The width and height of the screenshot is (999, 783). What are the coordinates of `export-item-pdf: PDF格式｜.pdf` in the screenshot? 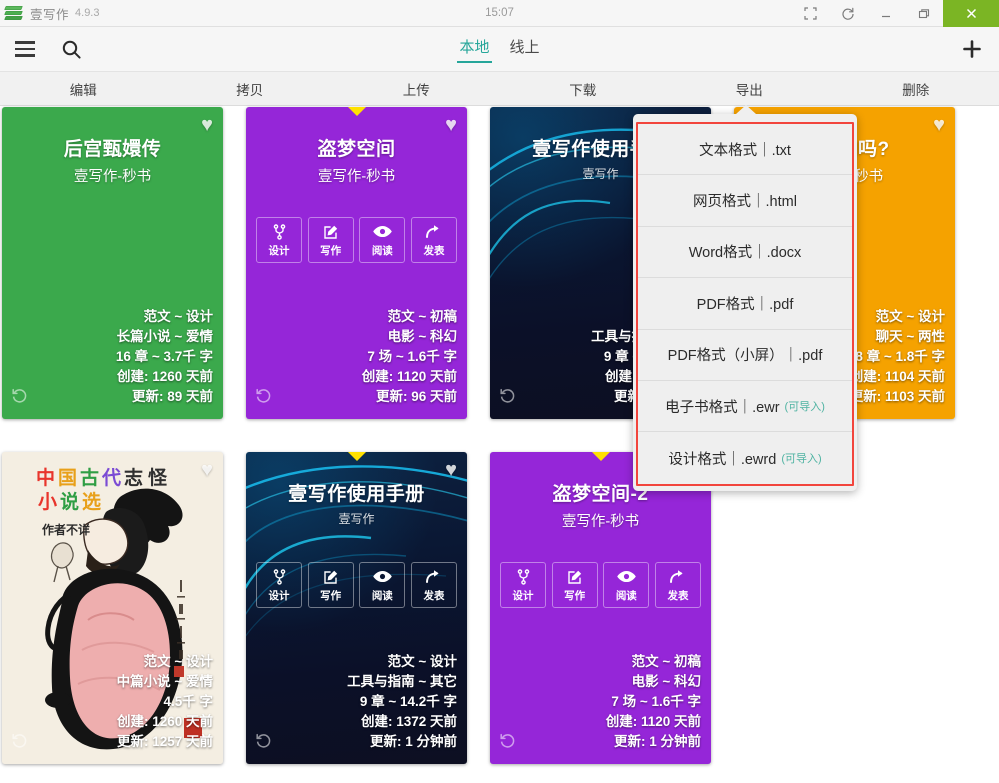 It's located at (745, 304).